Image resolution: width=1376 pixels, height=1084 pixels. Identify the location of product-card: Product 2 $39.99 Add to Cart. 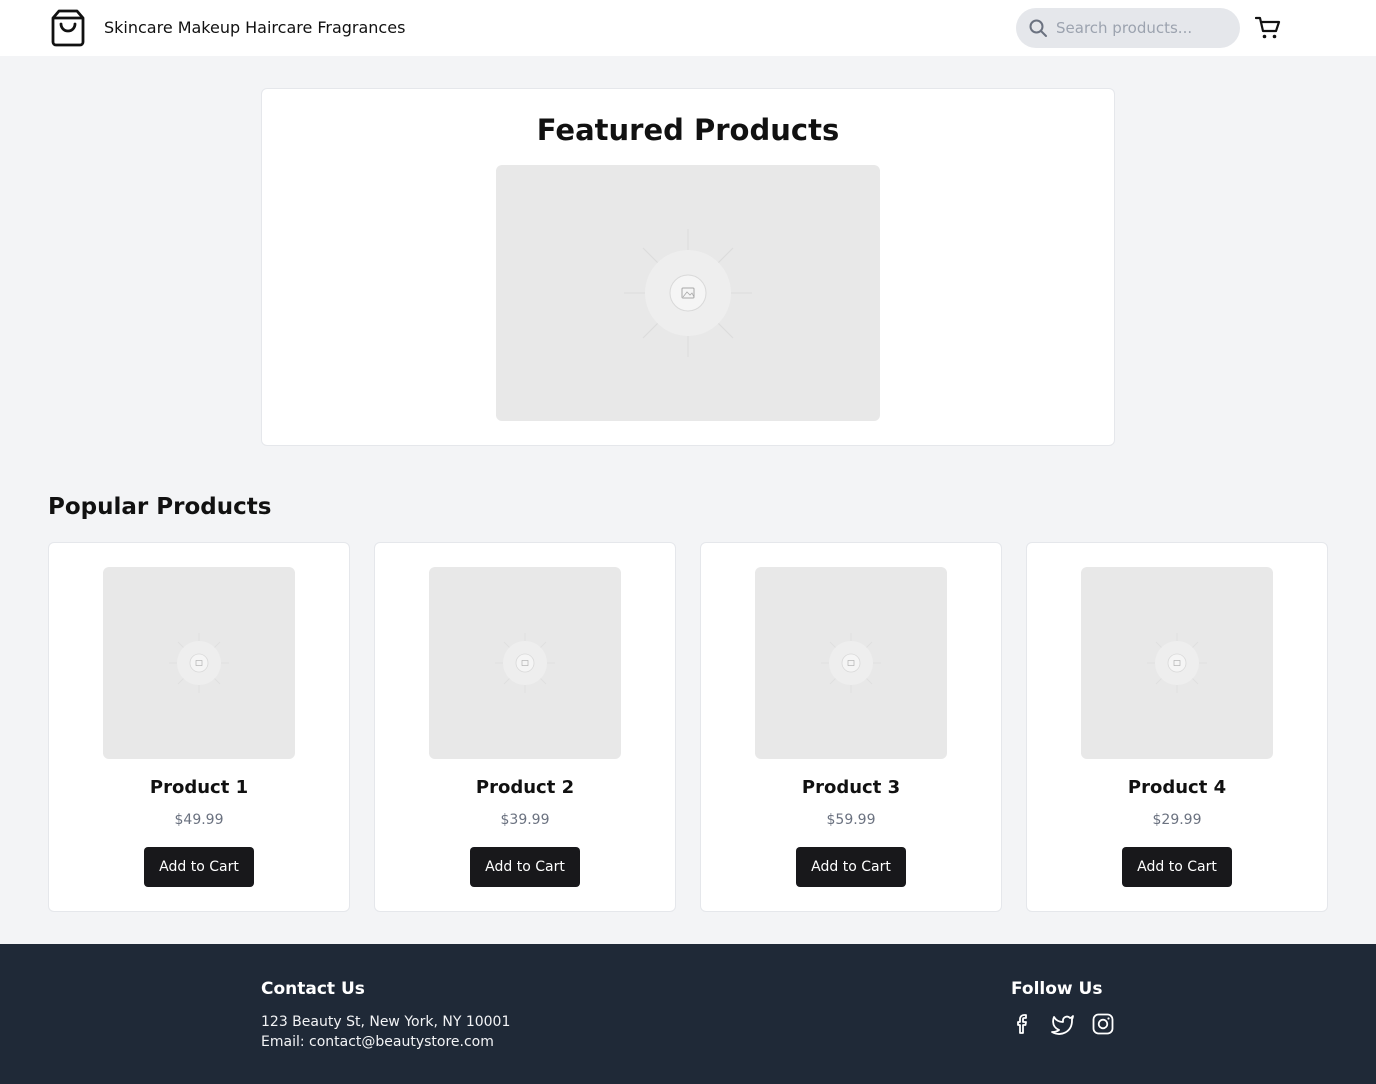
(525, 727).